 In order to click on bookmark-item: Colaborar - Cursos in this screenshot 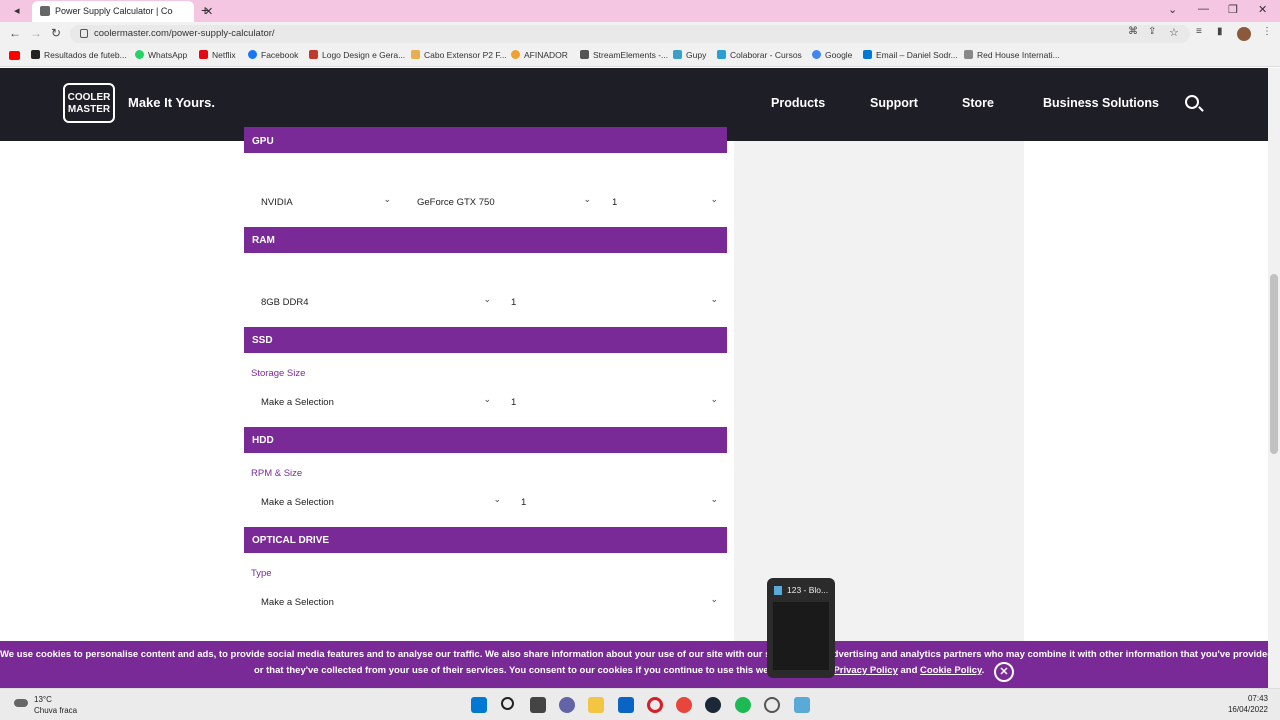, I will do `click(759, 55)`.